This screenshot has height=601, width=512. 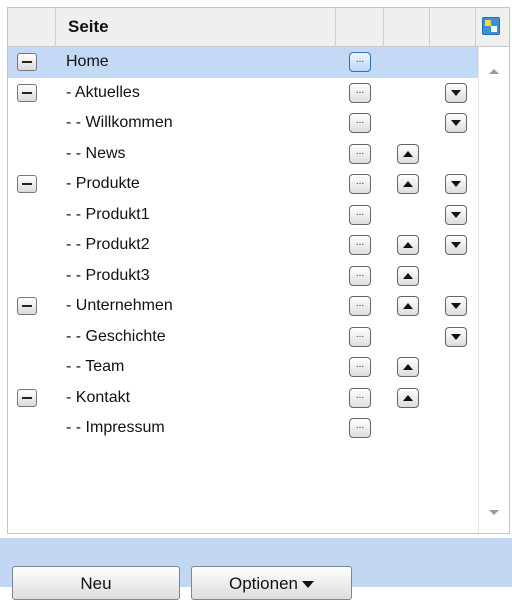 What do you see at coordinates (96, 154) in the screenshot?
I see `page-name: - - News` at bounding box center [96, 154].